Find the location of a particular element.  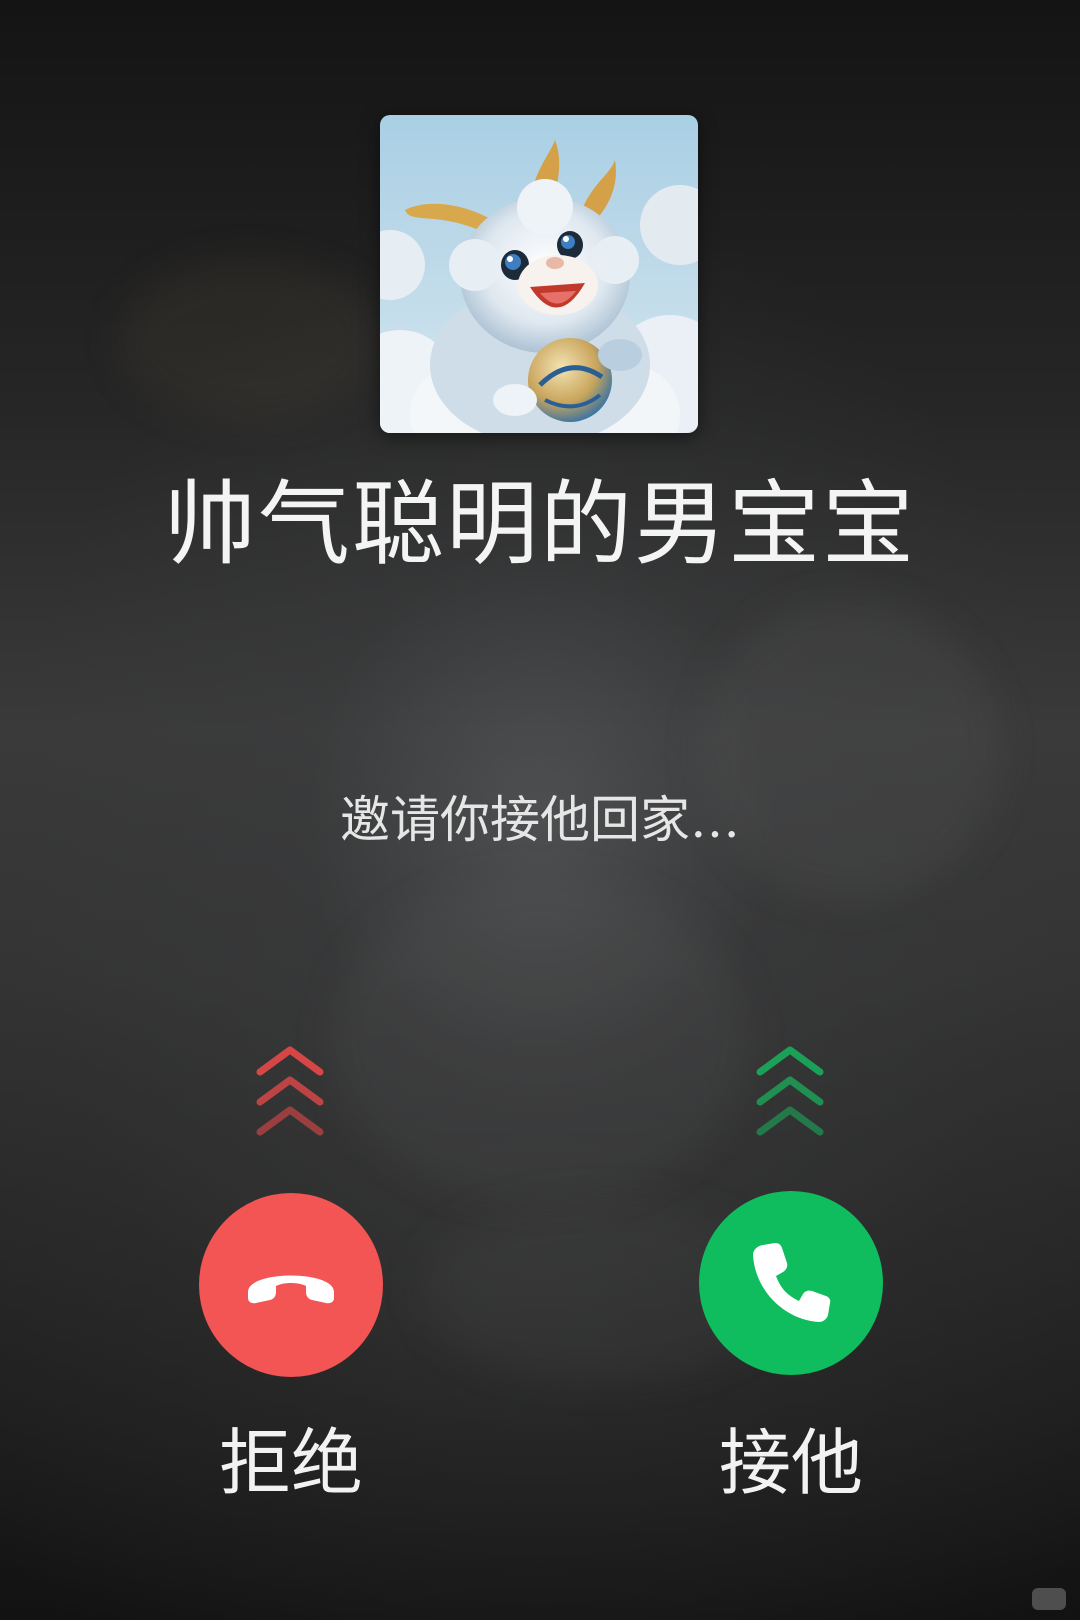

decline-swipe-hint is located at coordinates (290, 1095).